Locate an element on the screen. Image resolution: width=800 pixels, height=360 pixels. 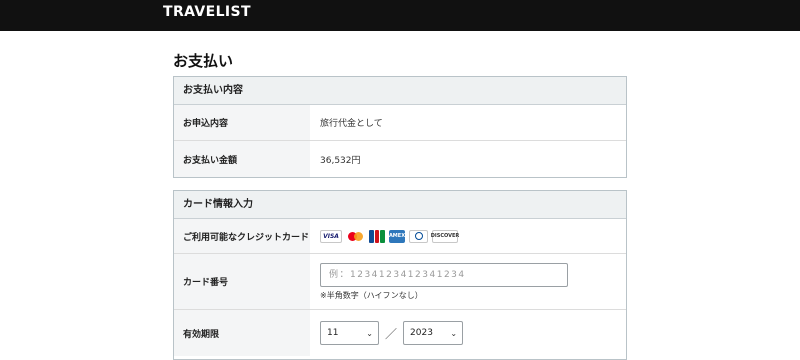
summary-row-content: お申込内容 旅行代金として is located at coordinates (400, 123).